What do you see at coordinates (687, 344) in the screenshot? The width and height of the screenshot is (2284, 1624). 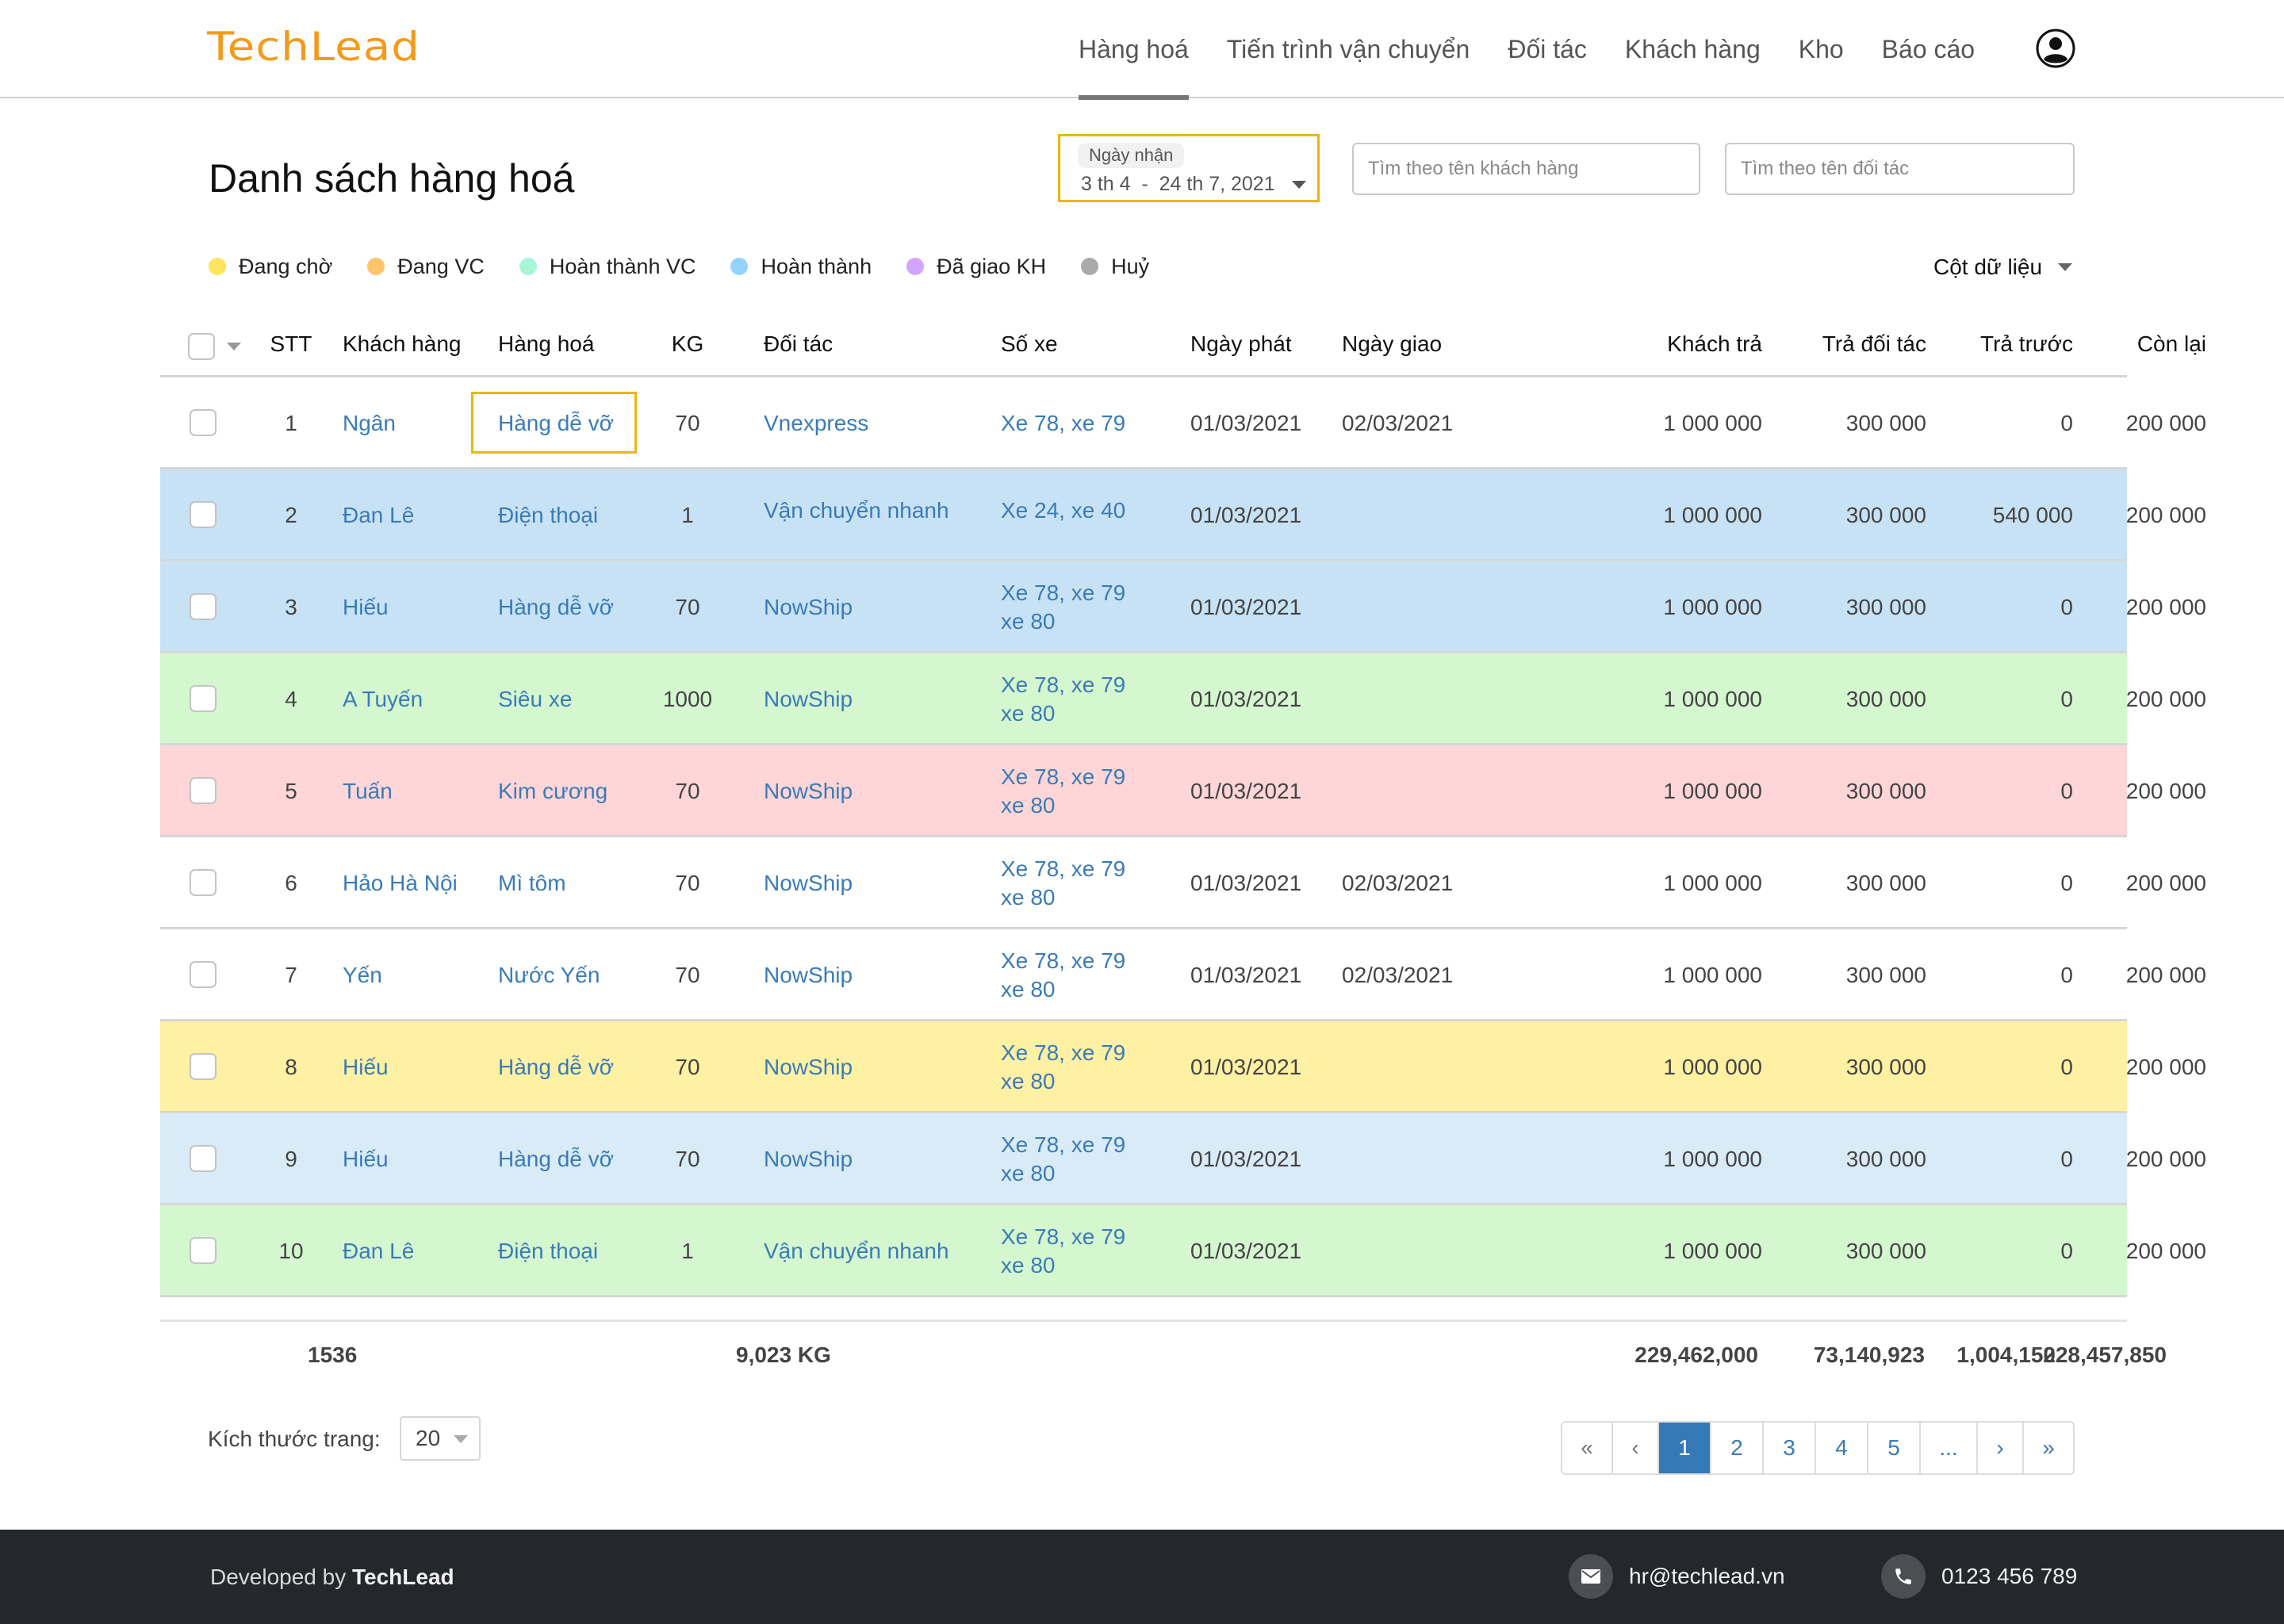 I see `column-header-kg: KG` at bounding box center [687, 344].